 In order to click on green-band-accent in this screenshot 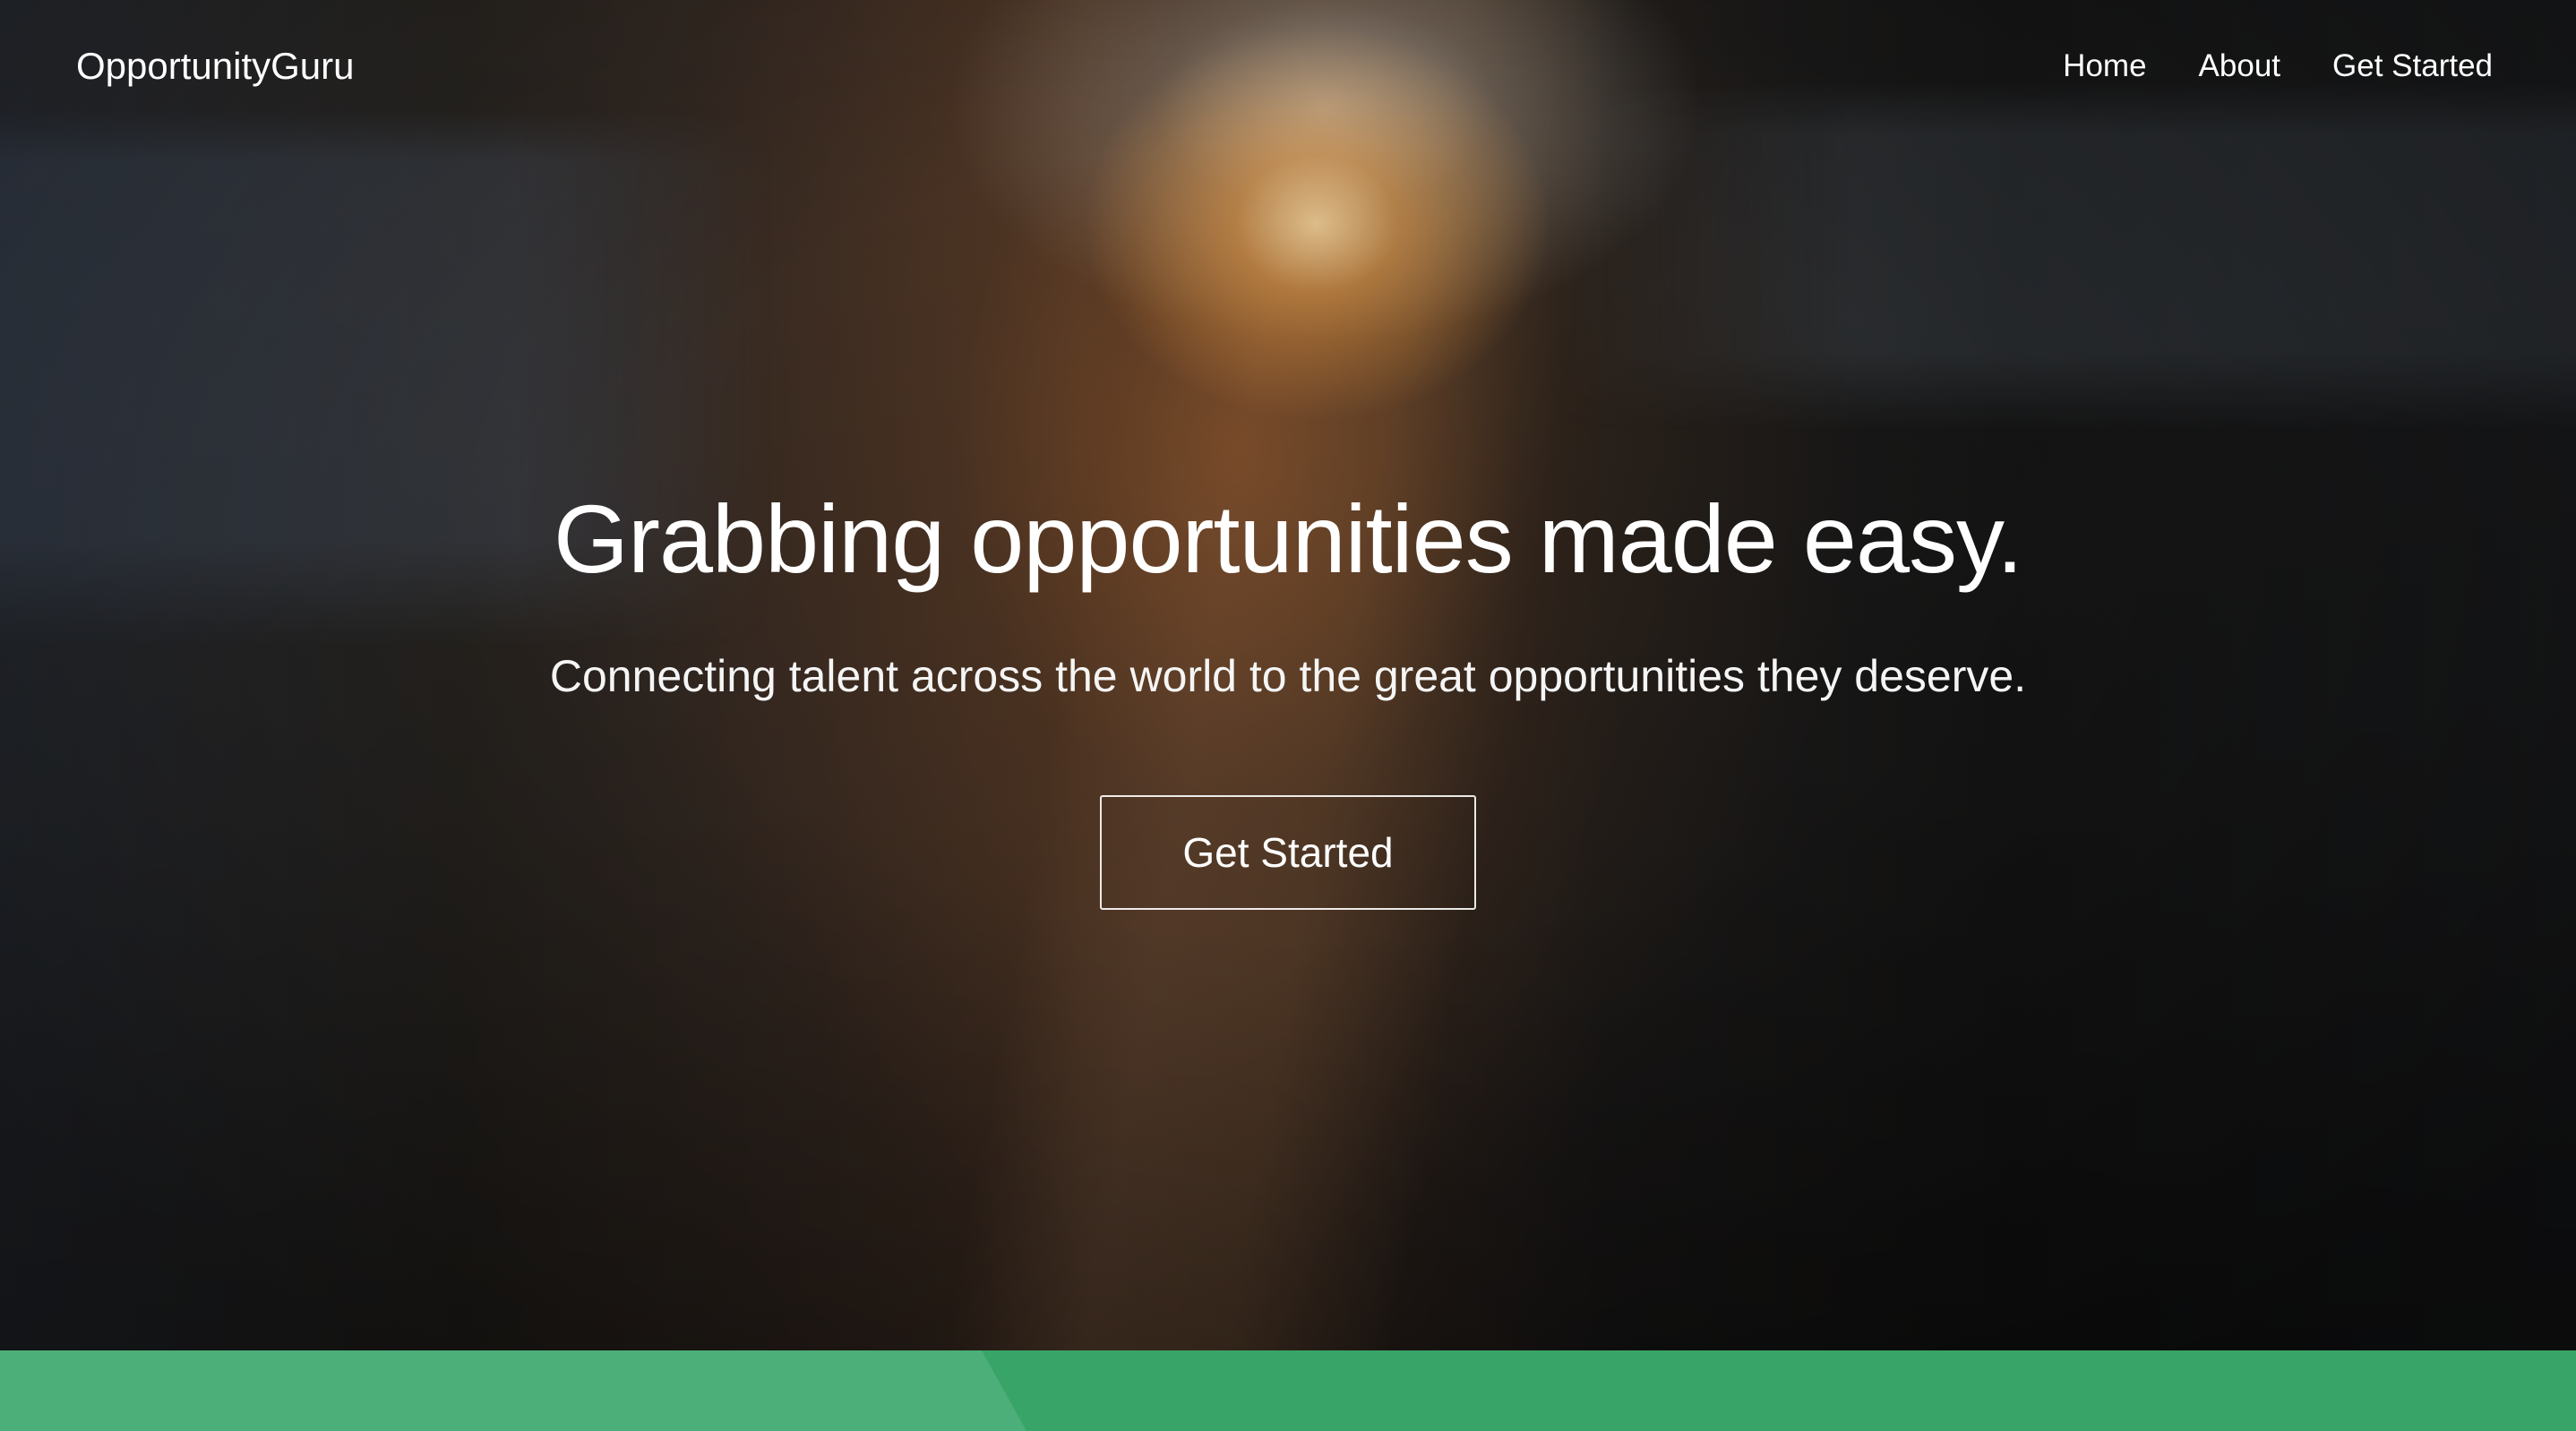, I will do `click(513, 1390)`.